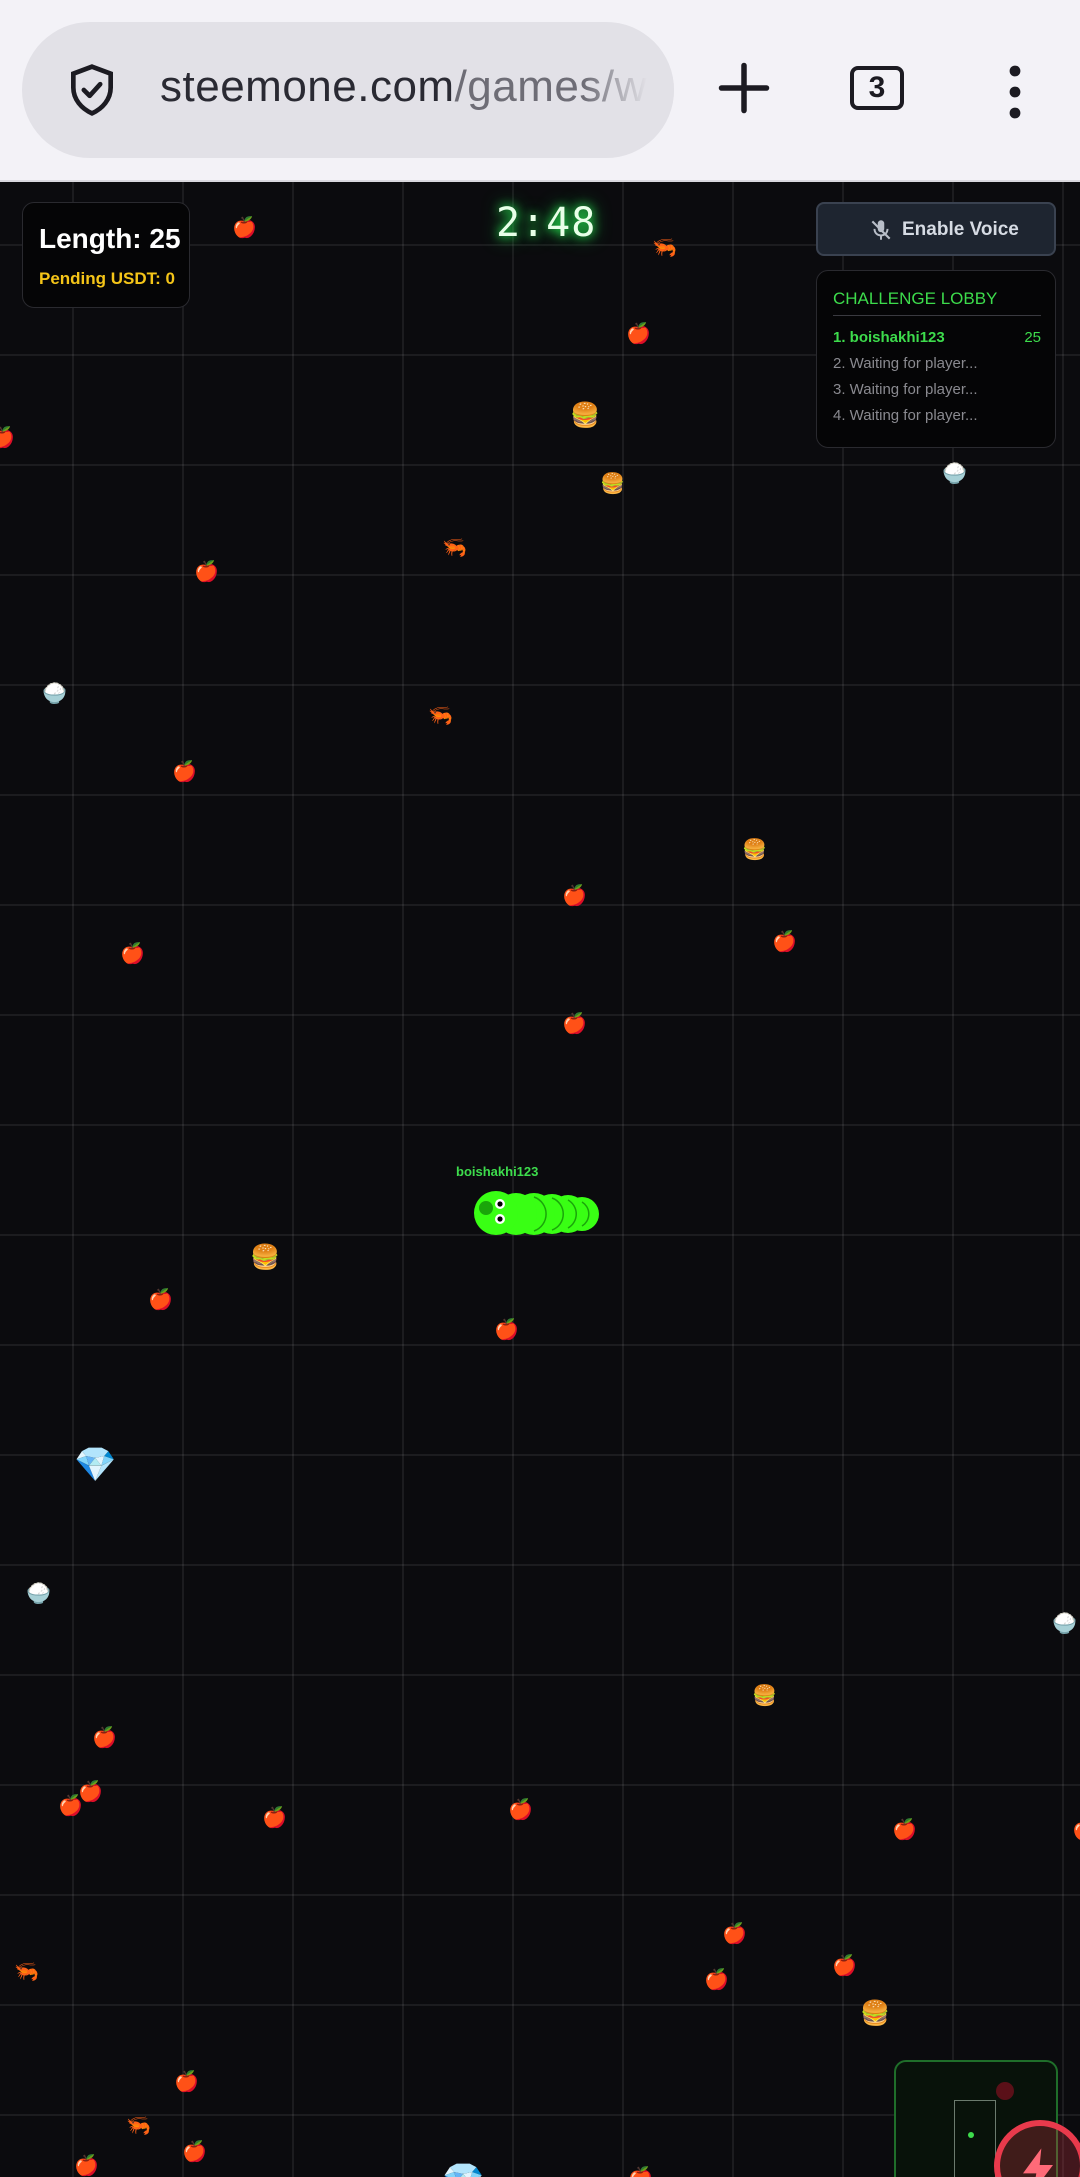 The height and width of the screenshot is (2177, 1080). What do you see at coordinates (1005, 2091) in the screenshot?
I see `minimap-enemy-dot` at bounding box center [1005, 2091].